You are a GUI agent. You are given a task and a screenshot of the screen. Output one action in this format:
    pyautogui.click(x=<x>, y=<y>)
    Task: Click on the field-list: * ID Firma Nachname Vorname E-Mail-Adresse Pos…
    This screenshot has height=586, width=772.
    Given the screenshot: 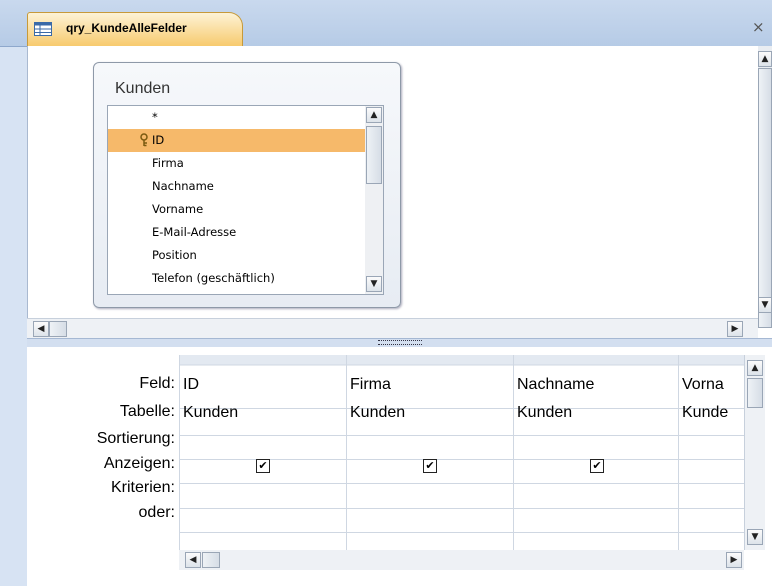 What is the action you would take?
    pyautogui.click(x=237, y=200)
    